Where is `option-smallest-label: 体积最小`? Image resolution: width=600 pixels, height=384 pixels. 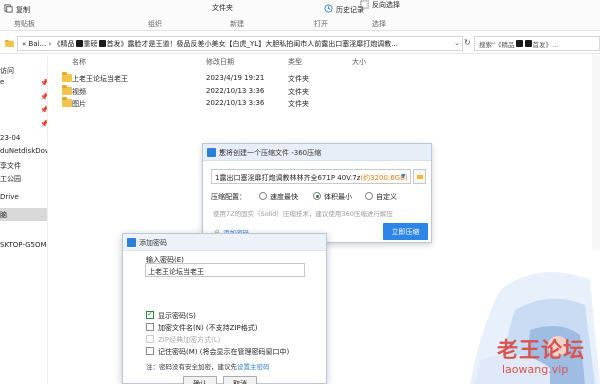 option-smallest-label: 体积最小 is located at coordinates (338, 197).